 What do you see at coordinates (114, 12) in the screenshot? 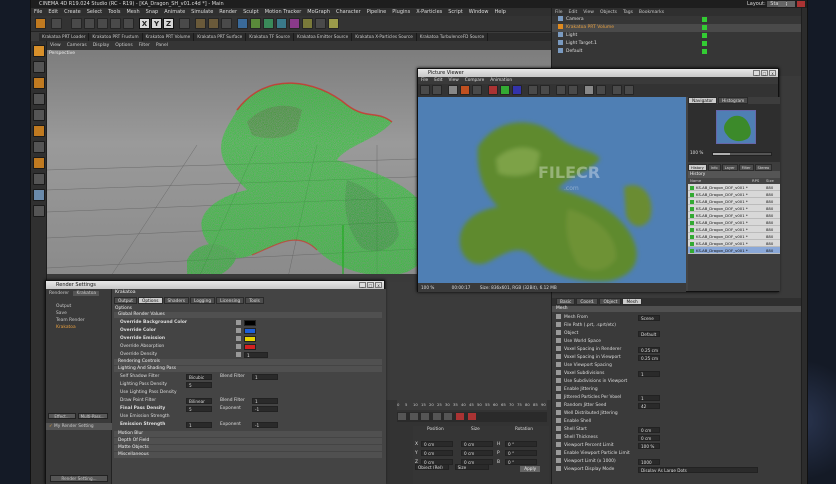
I see `menu-tools: Tools` at bounding box center [114, 12].